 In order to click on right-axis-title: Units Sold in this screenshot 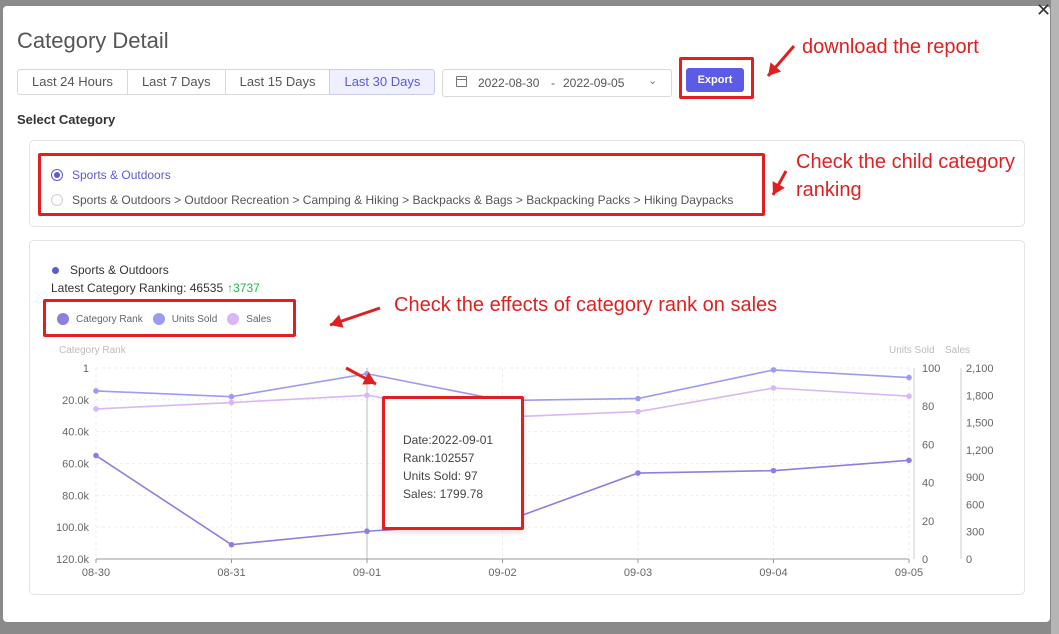, I will do `click(912, 350)`.